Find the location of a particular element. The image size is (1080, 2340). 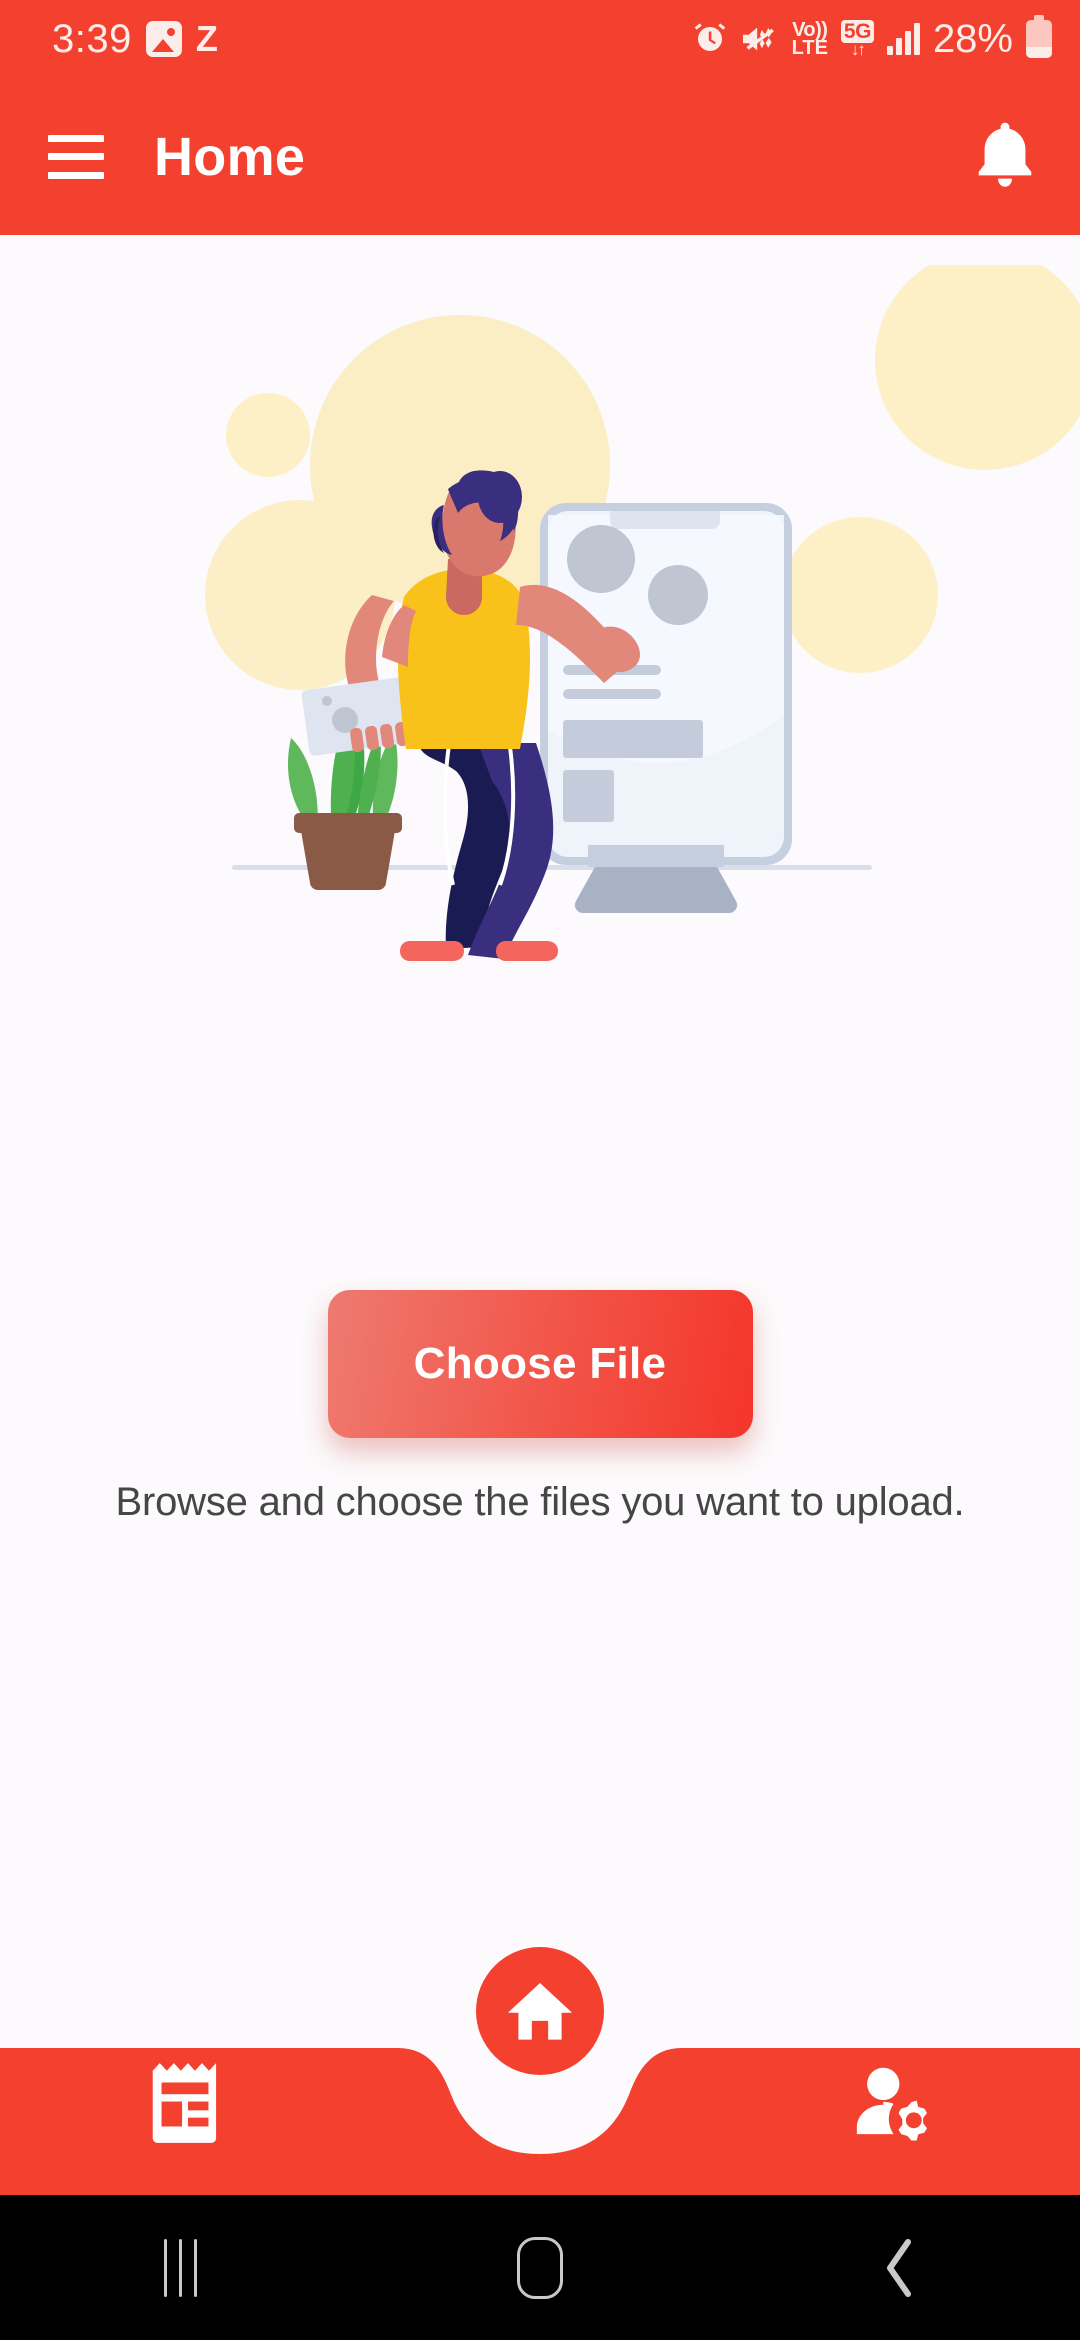

volte-icon: Vo)) LTE is located at coordinates (809, 38).